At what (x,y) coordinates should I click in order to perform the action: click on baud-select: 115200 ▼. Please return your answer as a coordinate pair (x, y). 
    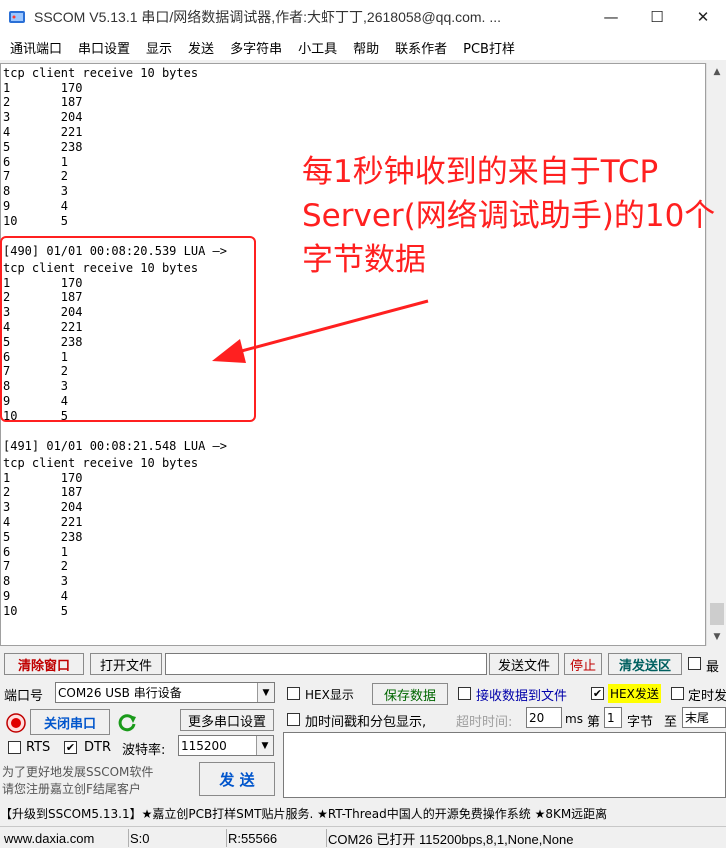
    Looking at the image, I should click on (226, 745).